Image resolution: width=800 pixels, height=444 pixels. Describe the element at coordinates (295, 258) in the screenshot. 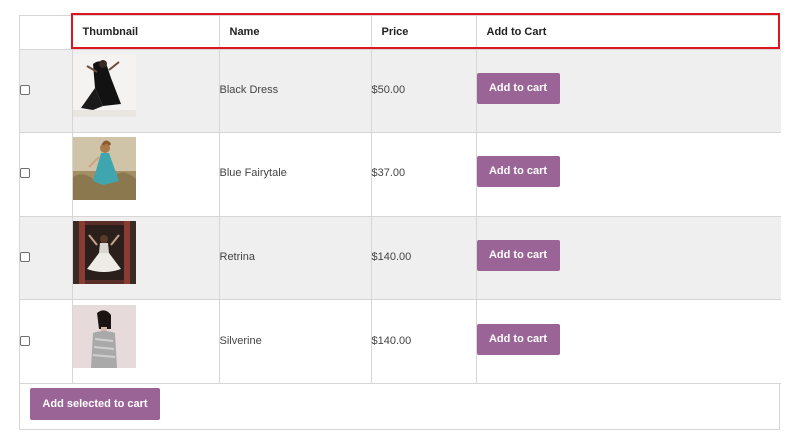

I see `product-name-cell: Retrina` at that location.